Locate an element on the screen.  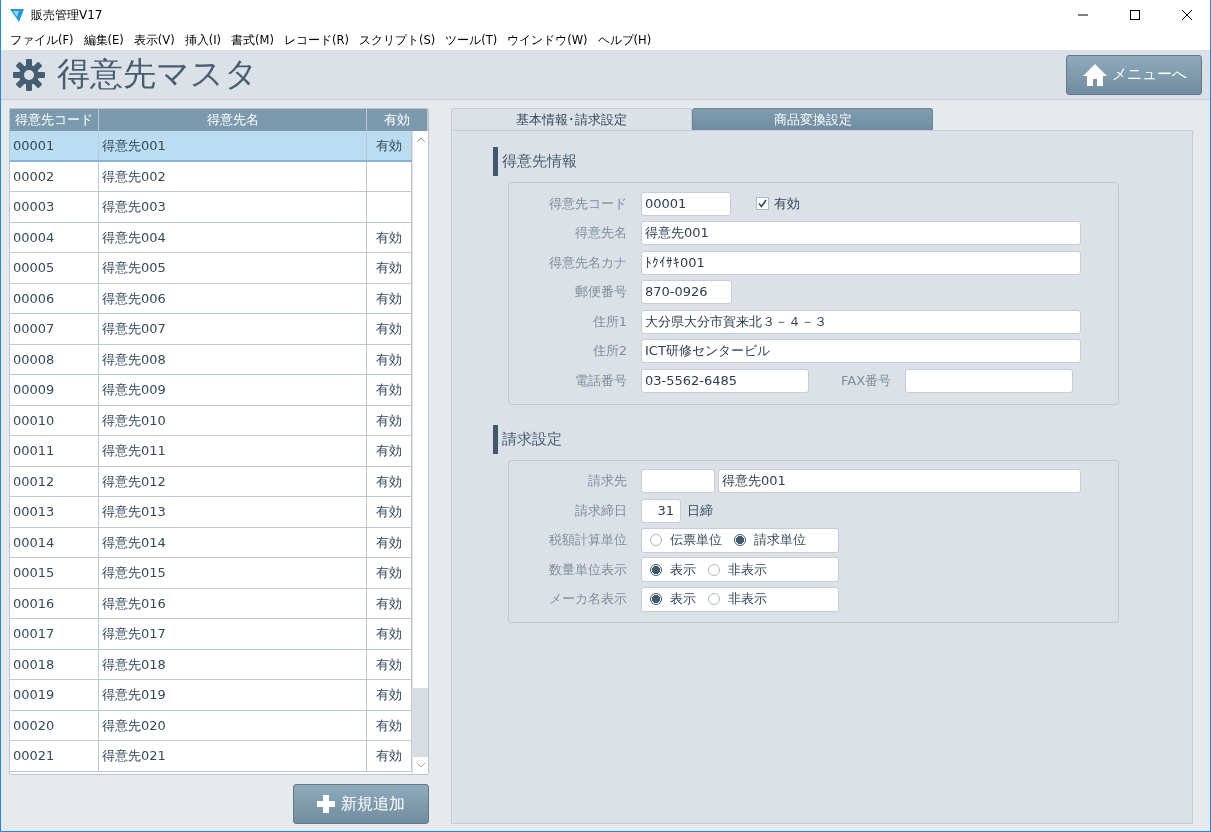
menu-item: ファイル(F) is located at coordinates (42, 40).